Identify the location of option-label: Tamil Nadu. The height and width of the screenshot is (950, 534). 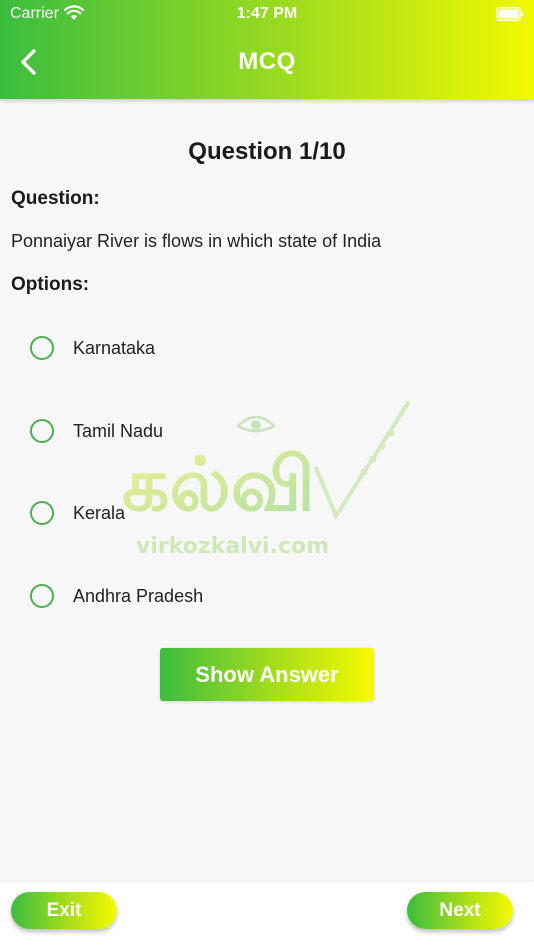
(118, 431).